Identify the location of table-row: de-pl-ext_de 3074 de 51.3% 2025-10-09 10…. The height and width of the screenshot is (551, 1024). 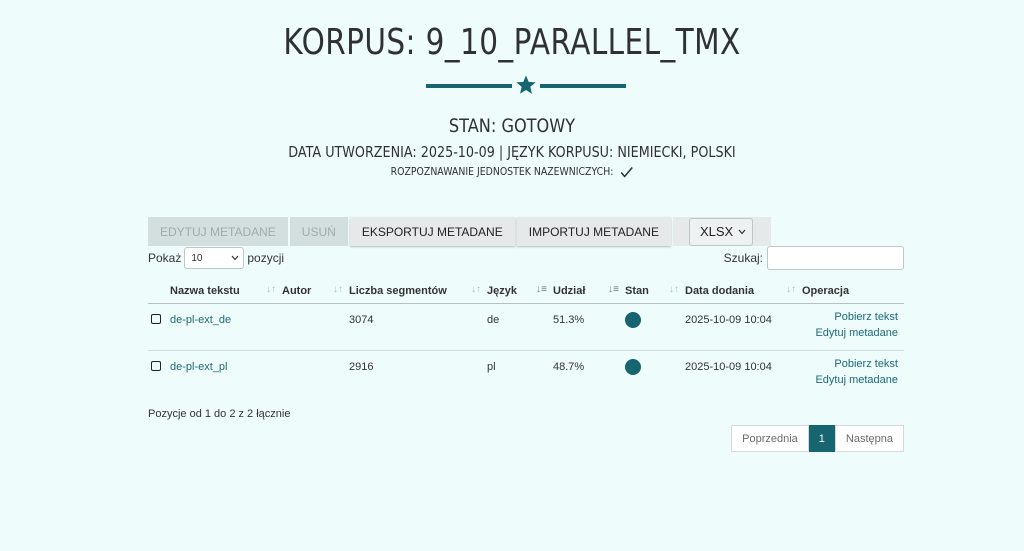
(526, 327).